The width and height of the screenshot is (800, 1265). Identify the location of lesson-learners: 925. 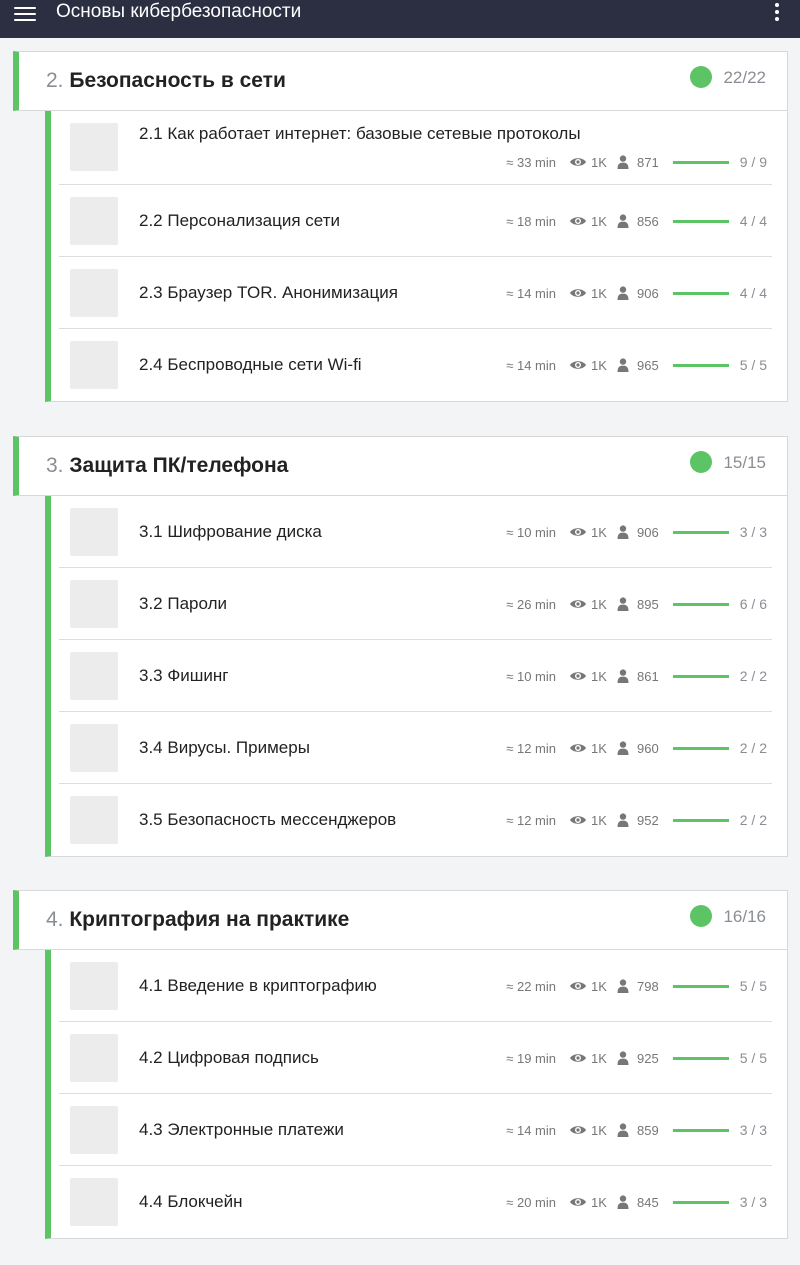
(648, 1058).